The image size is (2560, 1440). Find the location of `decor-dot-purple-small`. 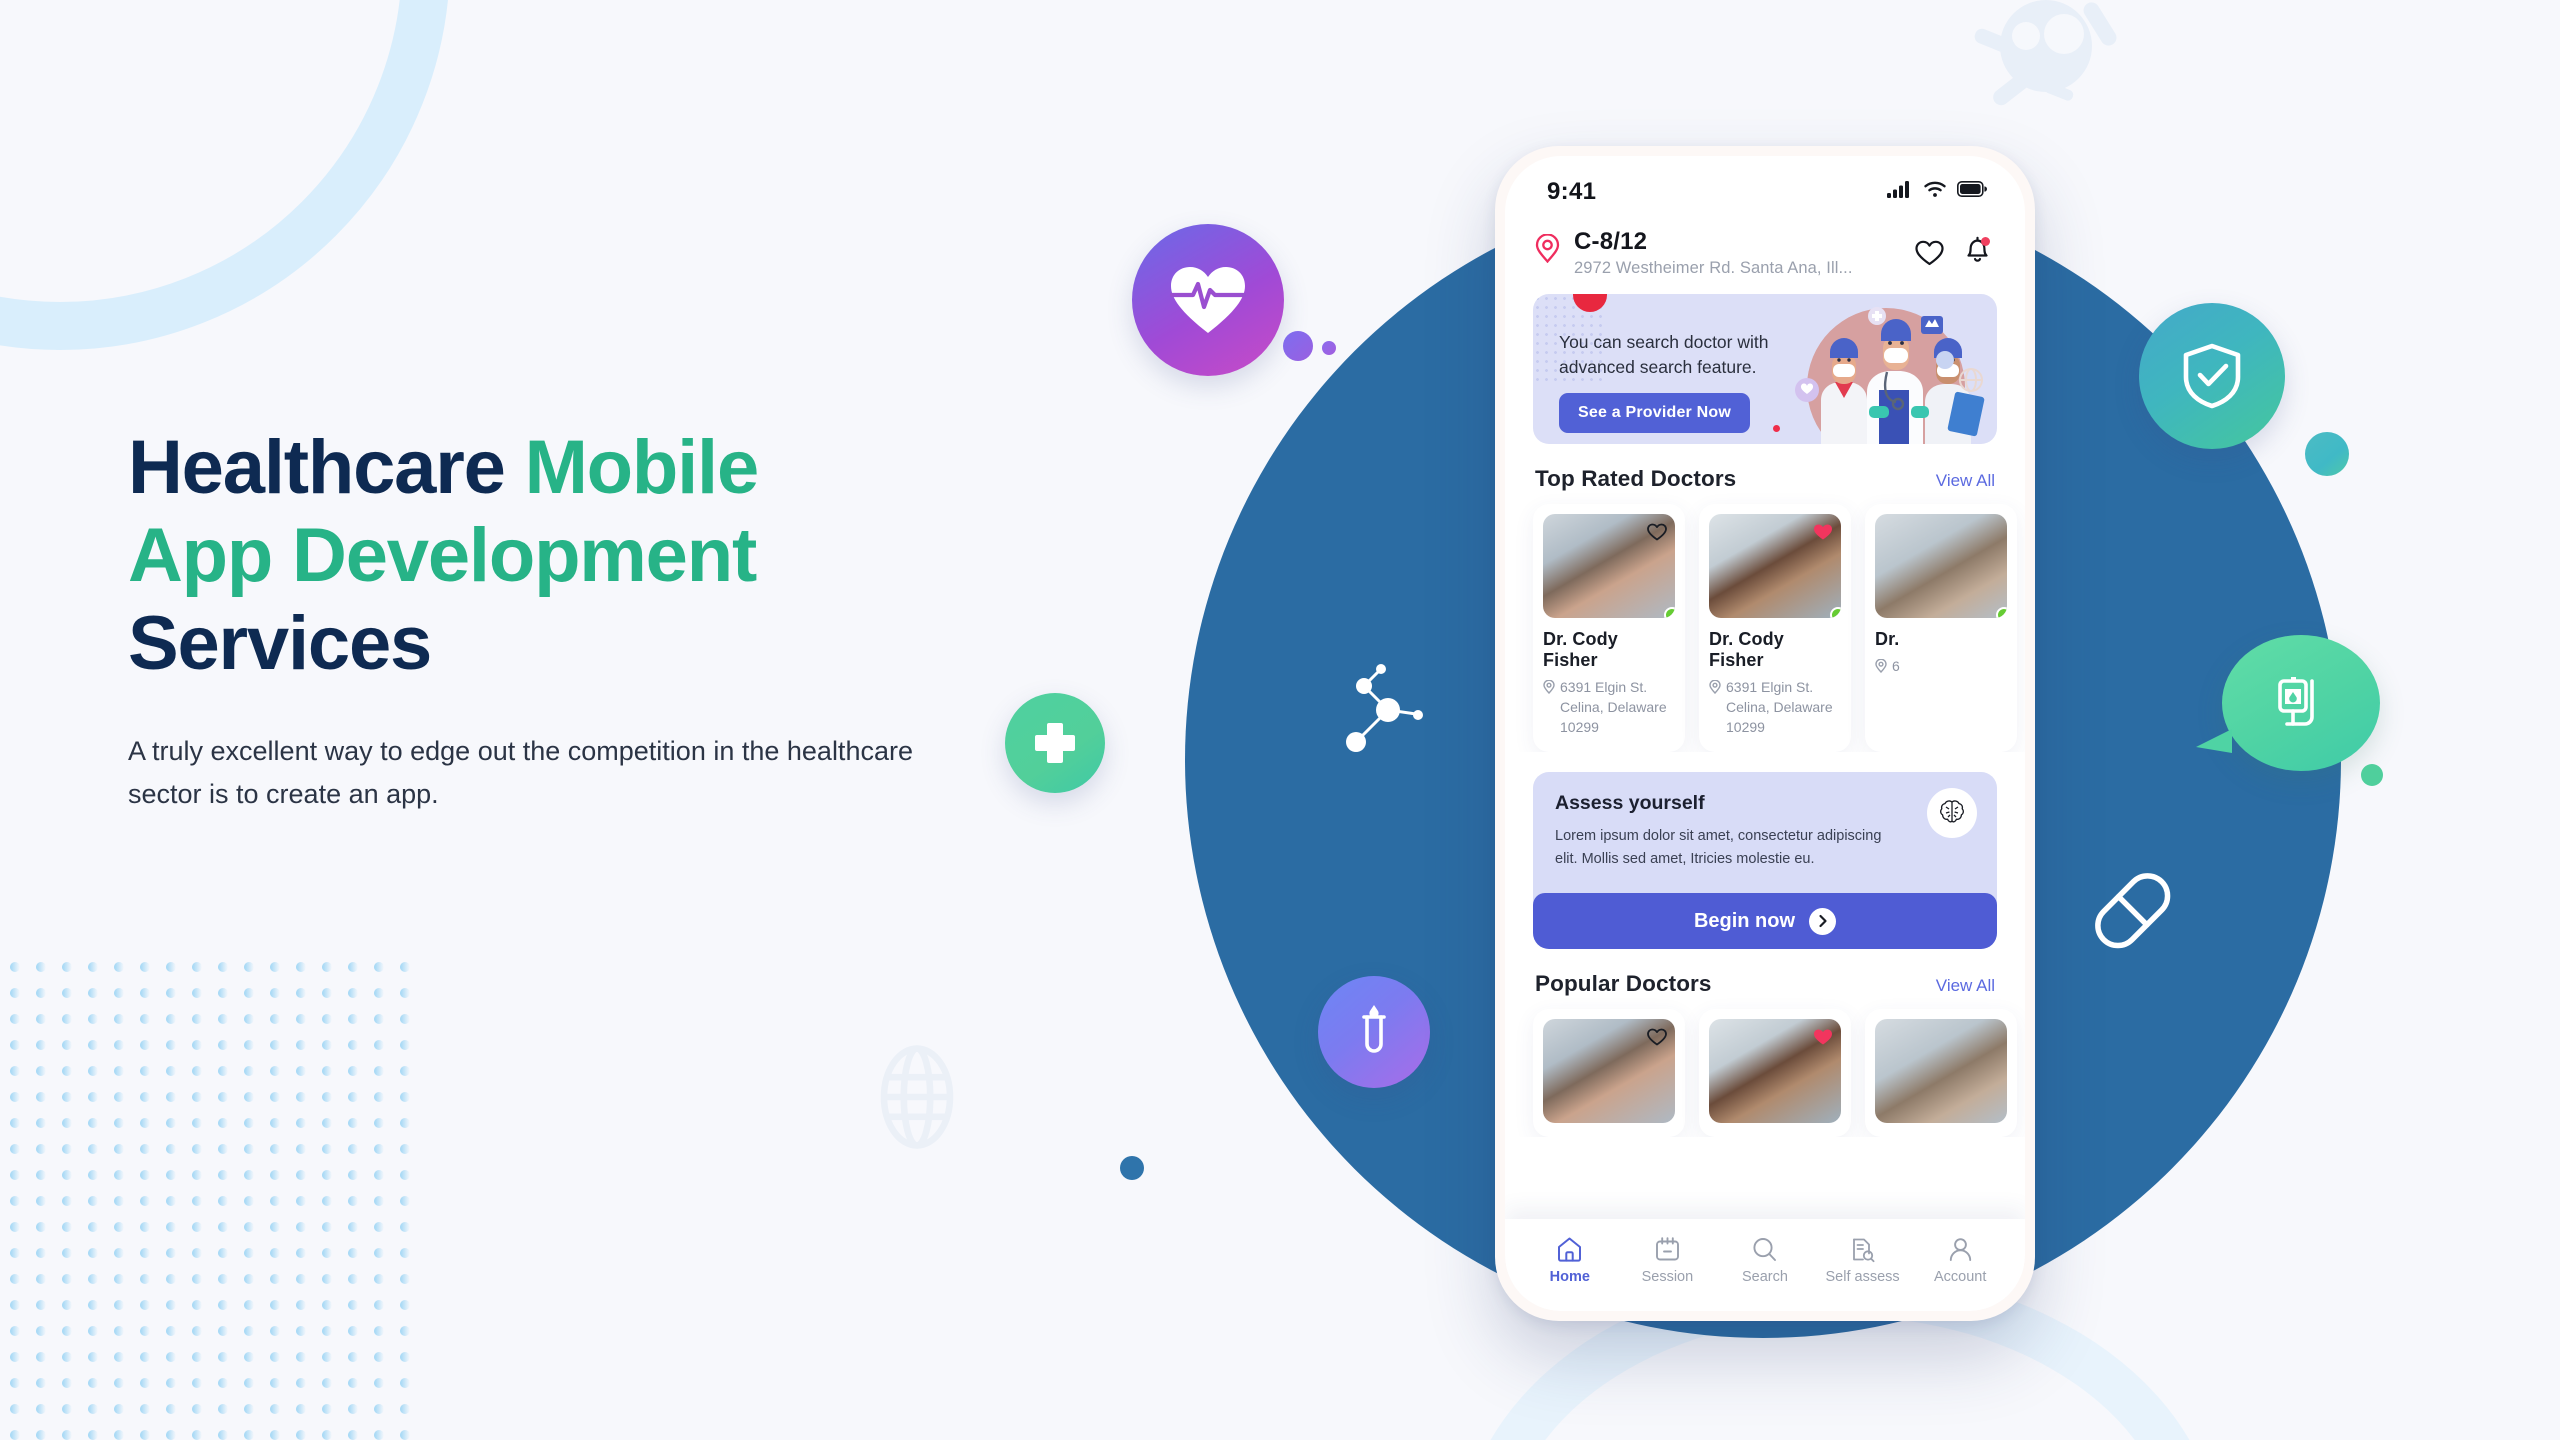

decor-dot-purple-small is located at coordinates (1329, 348).